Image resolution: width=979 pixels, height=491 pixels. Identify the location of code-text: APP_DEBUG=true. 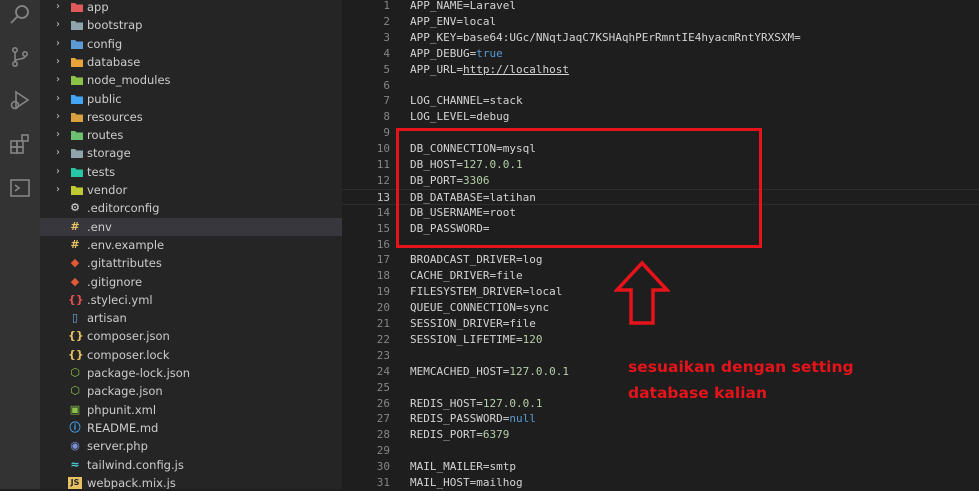
(456, 54).